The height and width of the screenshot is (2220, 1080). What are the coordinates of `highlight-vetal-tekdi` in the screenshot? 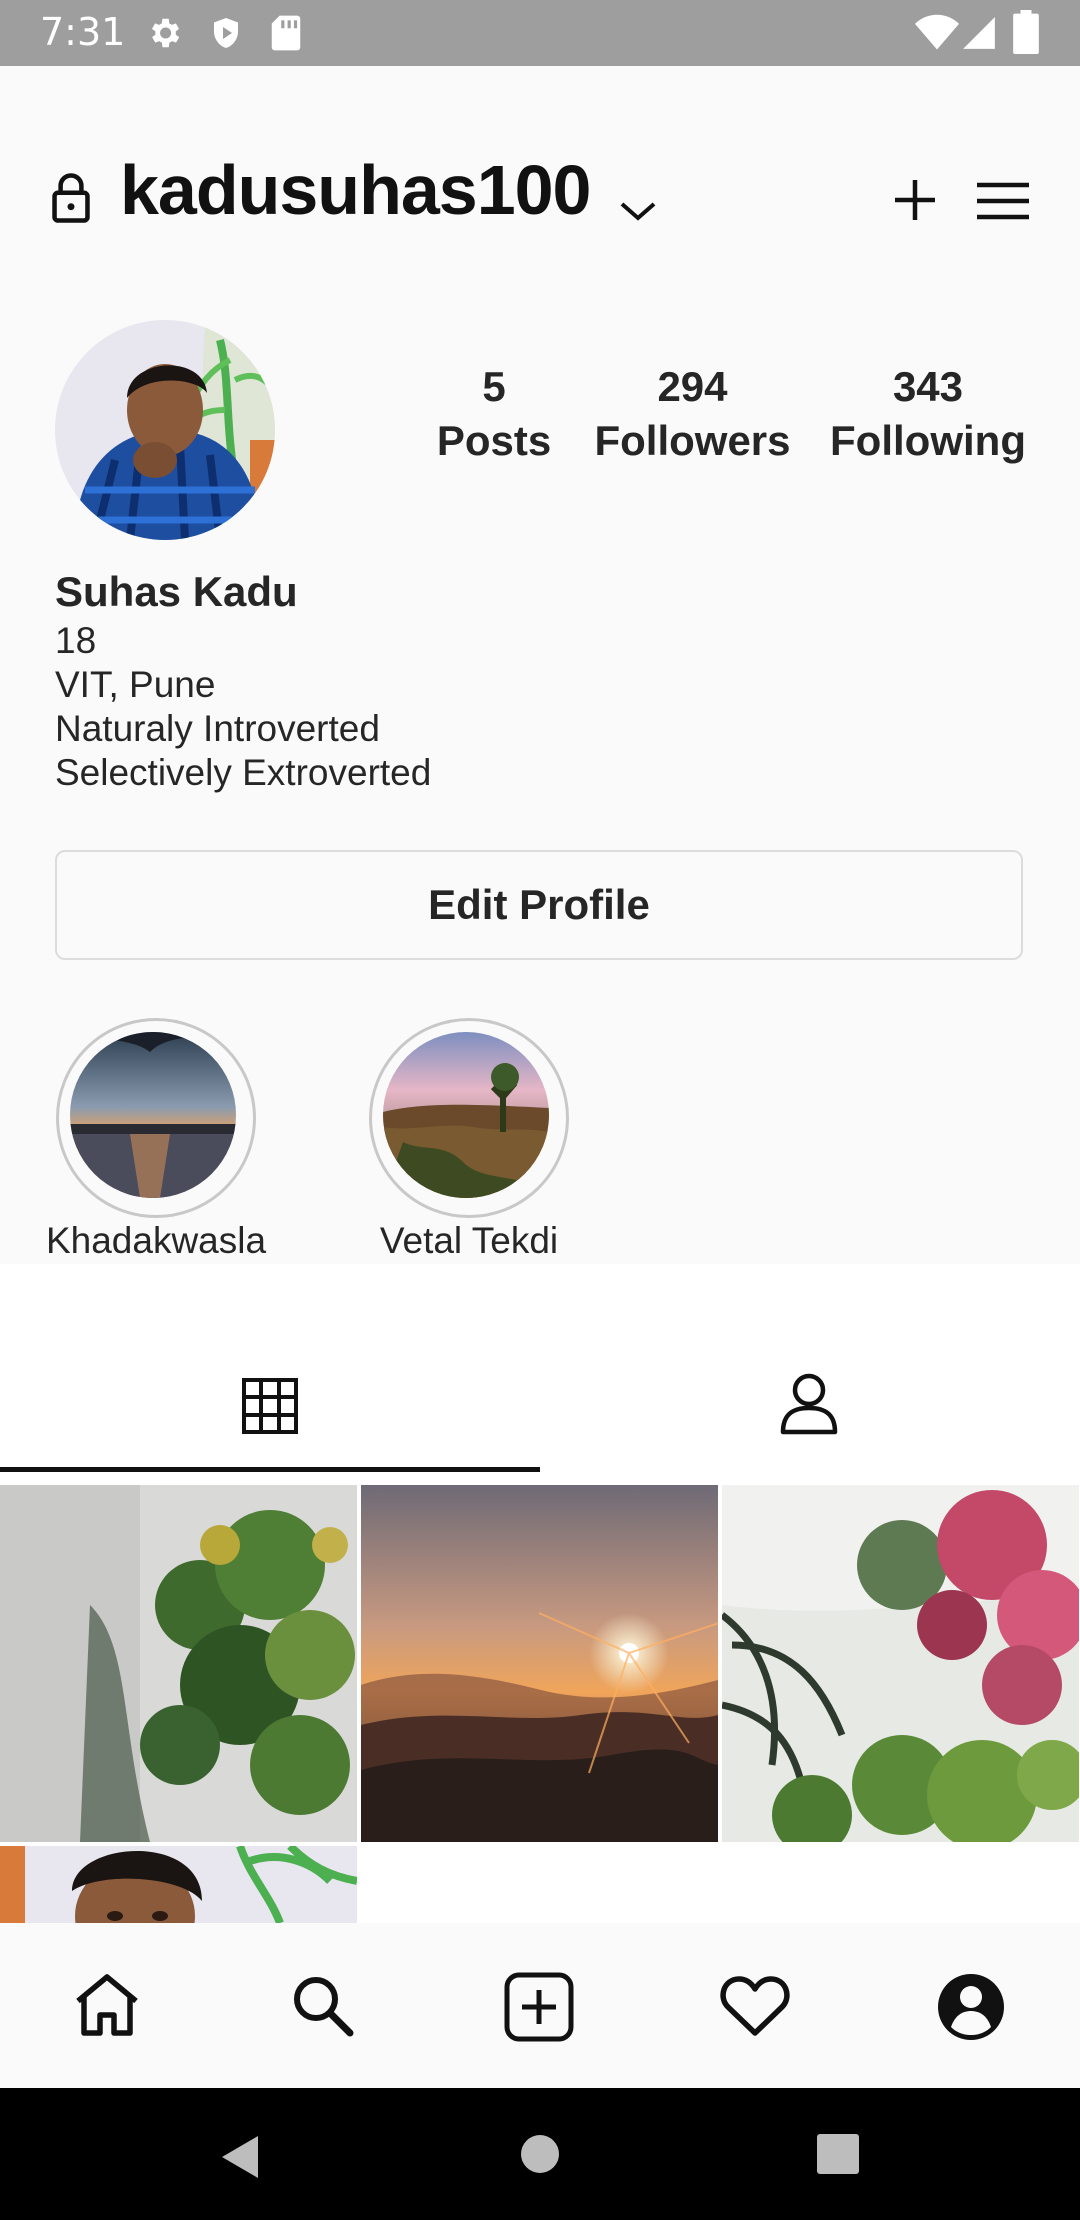 It's located at (469, 1118).